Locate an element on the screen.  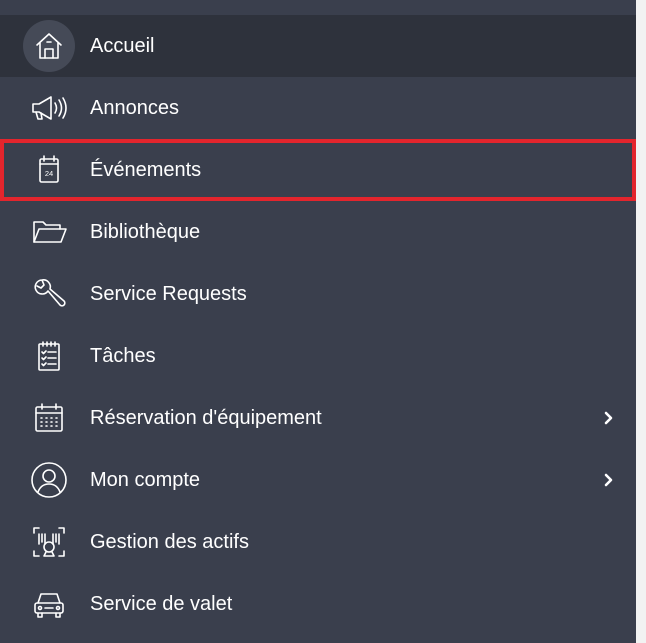
sidebar-item-label: Annonces is located at coordinates (134, 108).